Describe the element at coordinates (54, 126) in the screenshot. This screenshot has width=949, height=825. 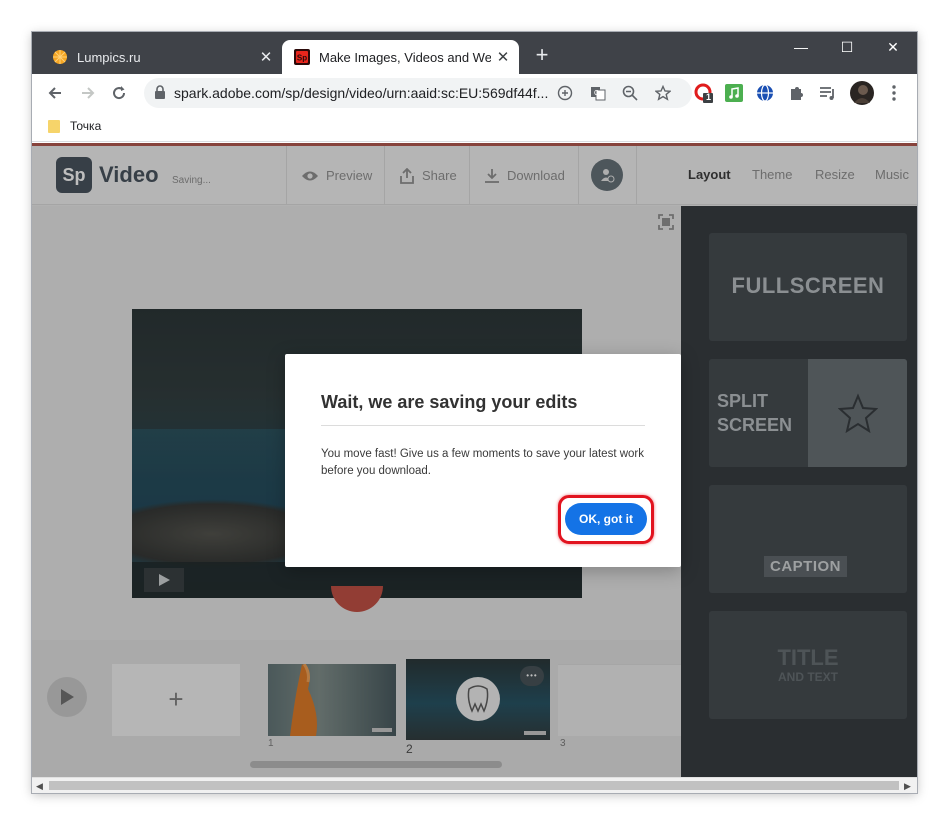
I see `folder-icon` at that location.